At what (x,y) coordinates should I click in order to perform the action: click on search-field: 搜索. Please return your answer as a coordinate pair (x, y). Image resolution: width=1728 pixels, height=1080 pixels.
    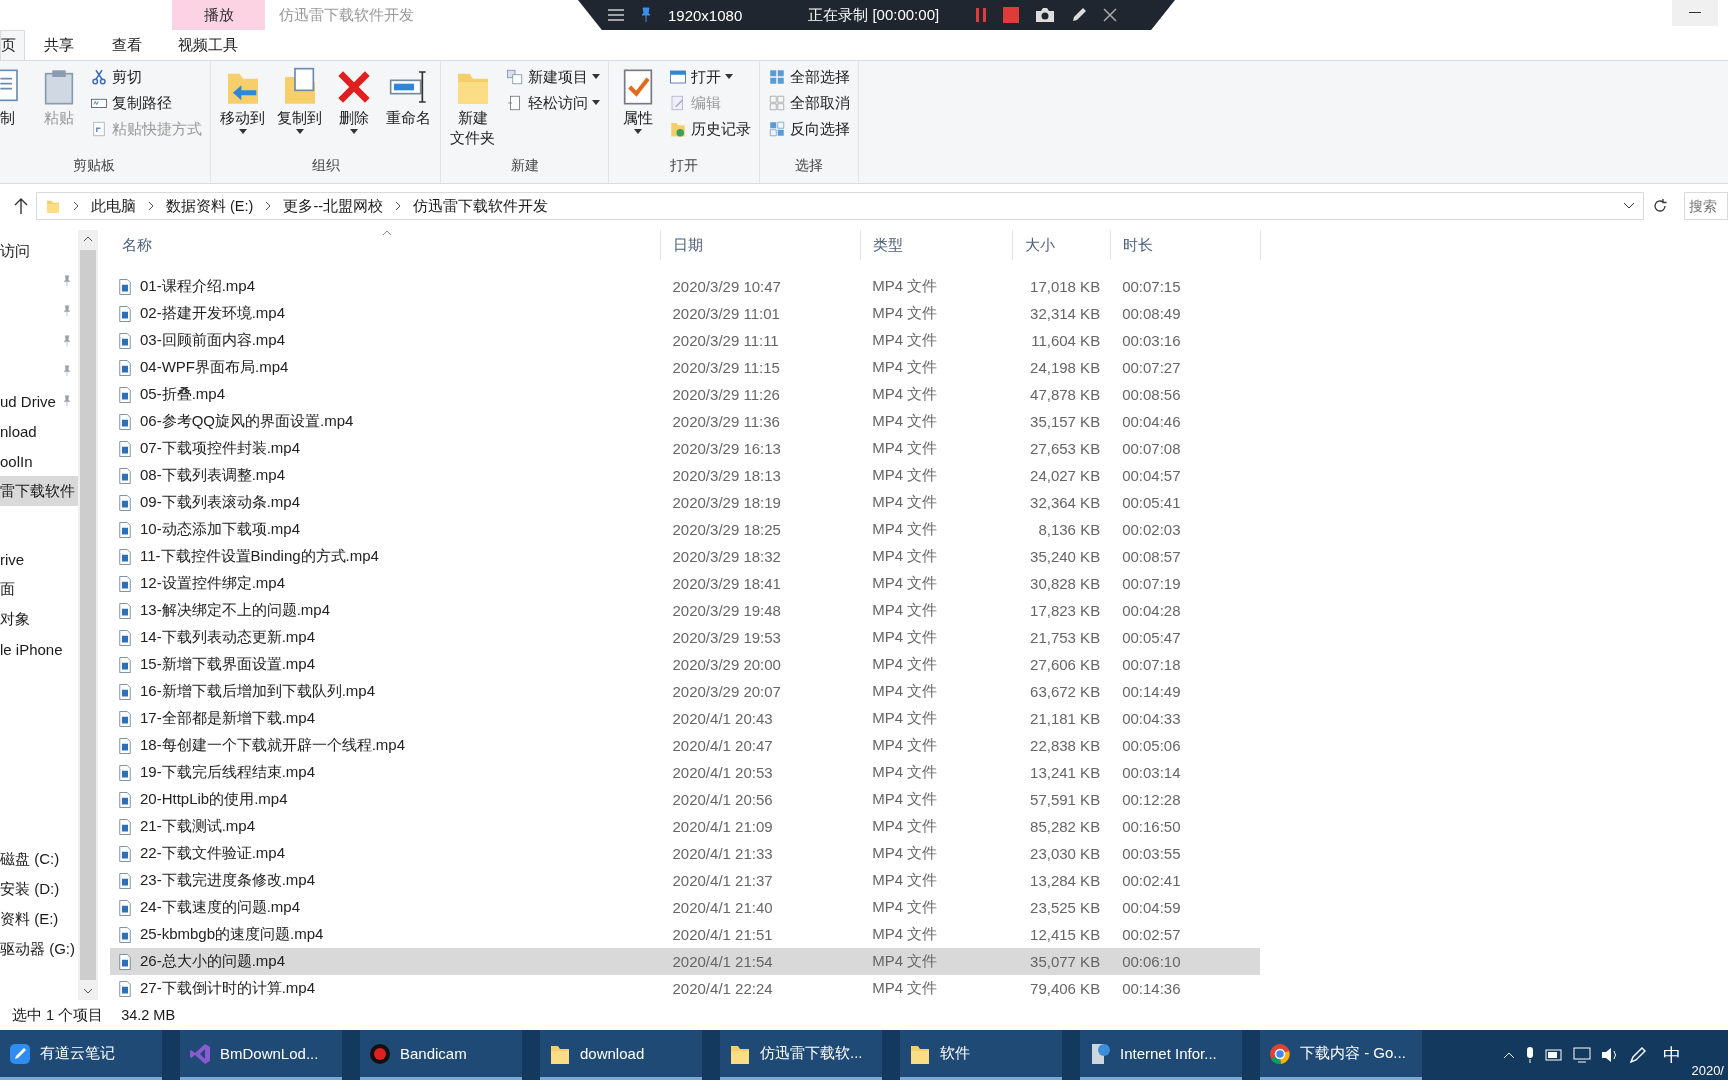
    Looking at the image, I should click on (1706, 206).